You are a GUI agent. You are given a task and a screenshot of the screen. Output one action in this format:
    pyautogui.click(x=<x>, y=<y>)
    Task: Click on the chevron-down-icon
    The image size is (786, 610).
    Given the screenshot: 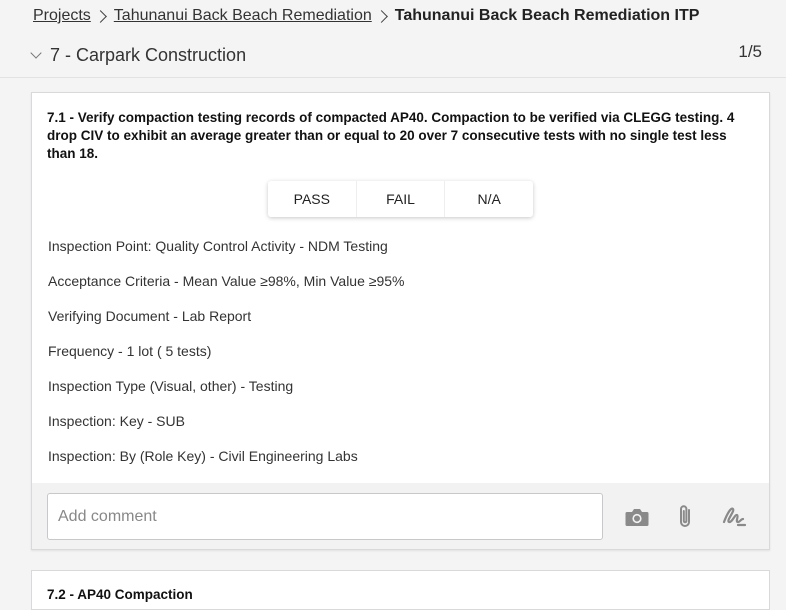 What is the action you would take?
    pyautogui.click(x=36, y=53)
    